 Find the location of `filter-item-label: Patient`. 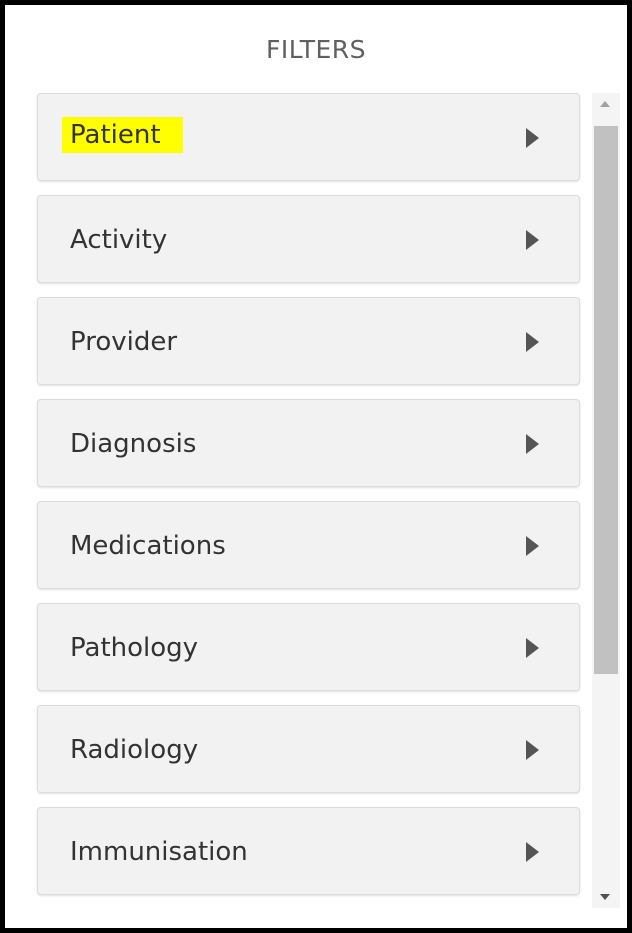

filter-item-label: Patient is located at coordinates (122, 135).